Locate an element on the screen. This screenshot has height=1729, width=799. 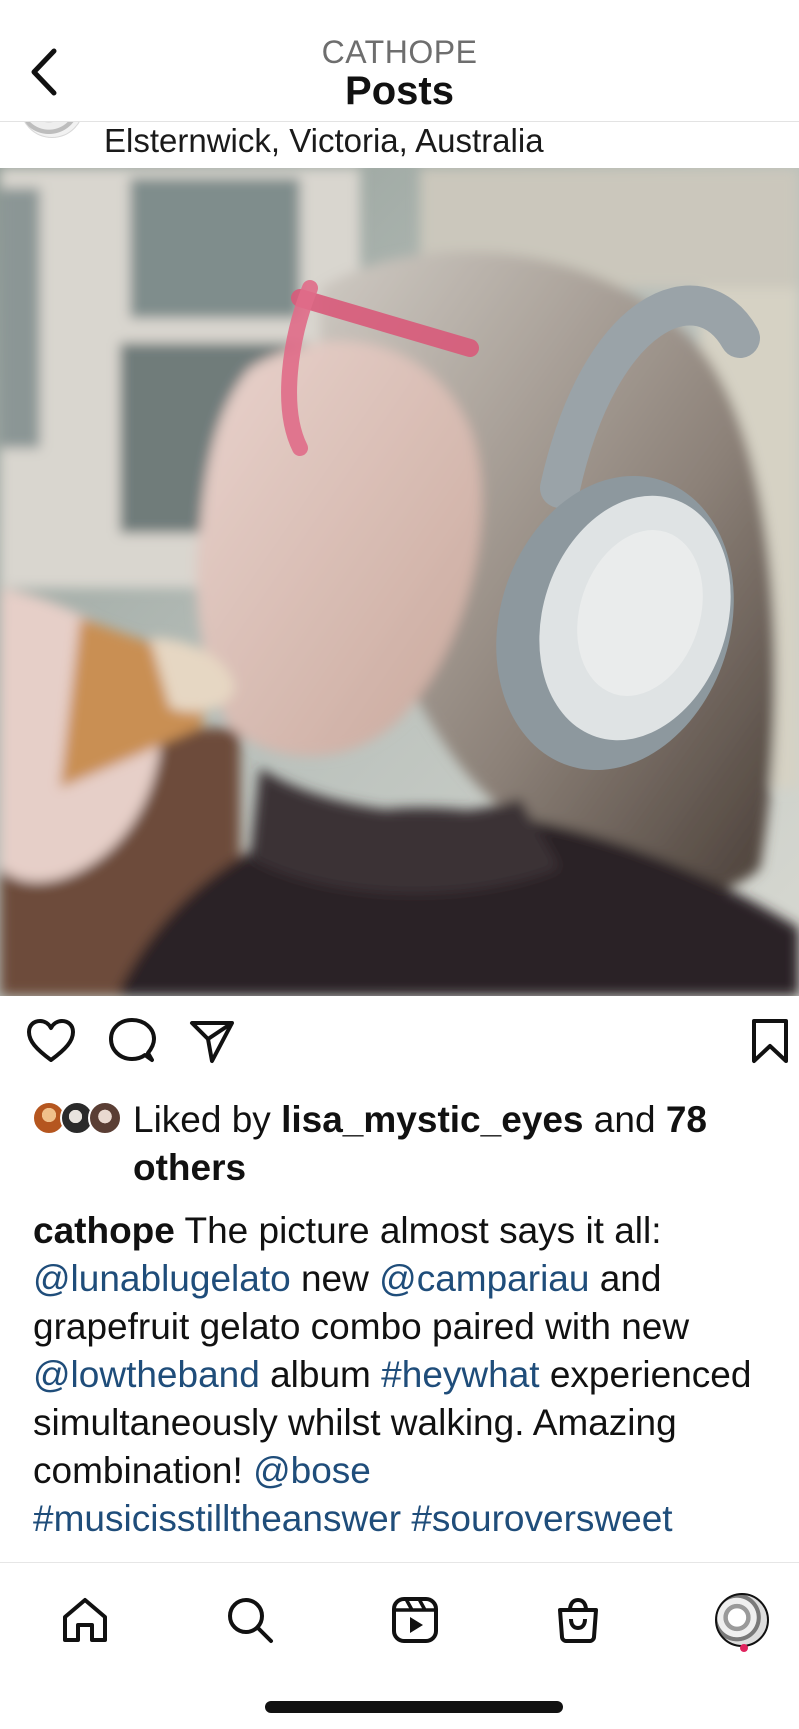
share-button is located at coordinates (212, 1041).